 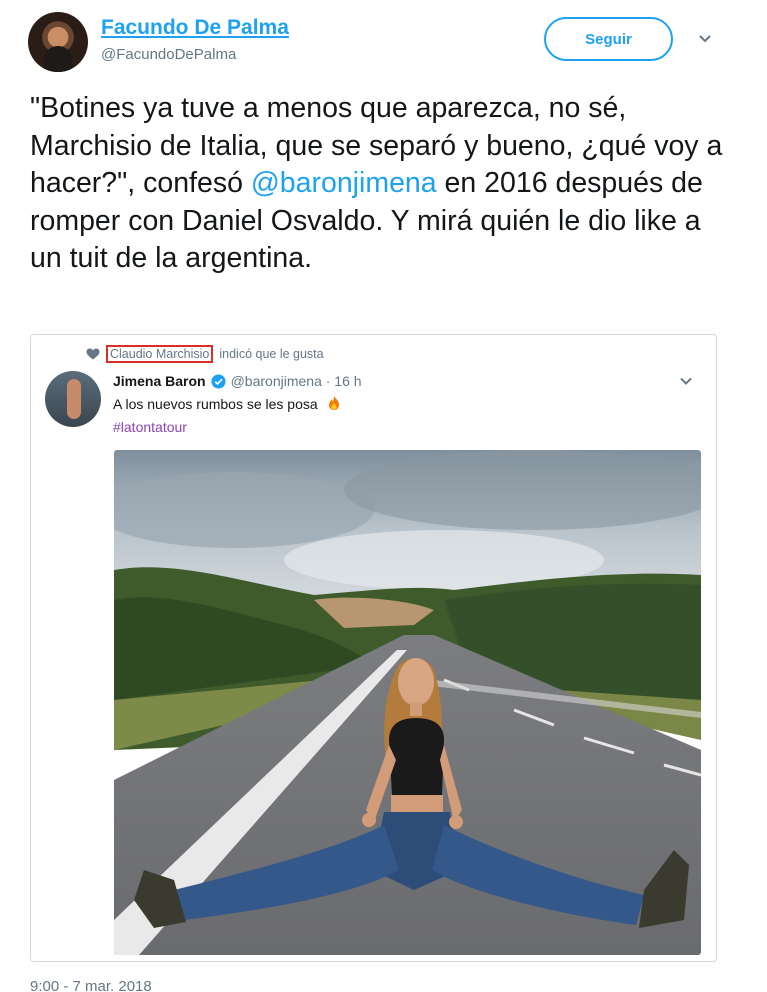 What do you see at coordinates (58, 42) in the screenshot?
I see `author-avatar` at bounding box center [58, 42].